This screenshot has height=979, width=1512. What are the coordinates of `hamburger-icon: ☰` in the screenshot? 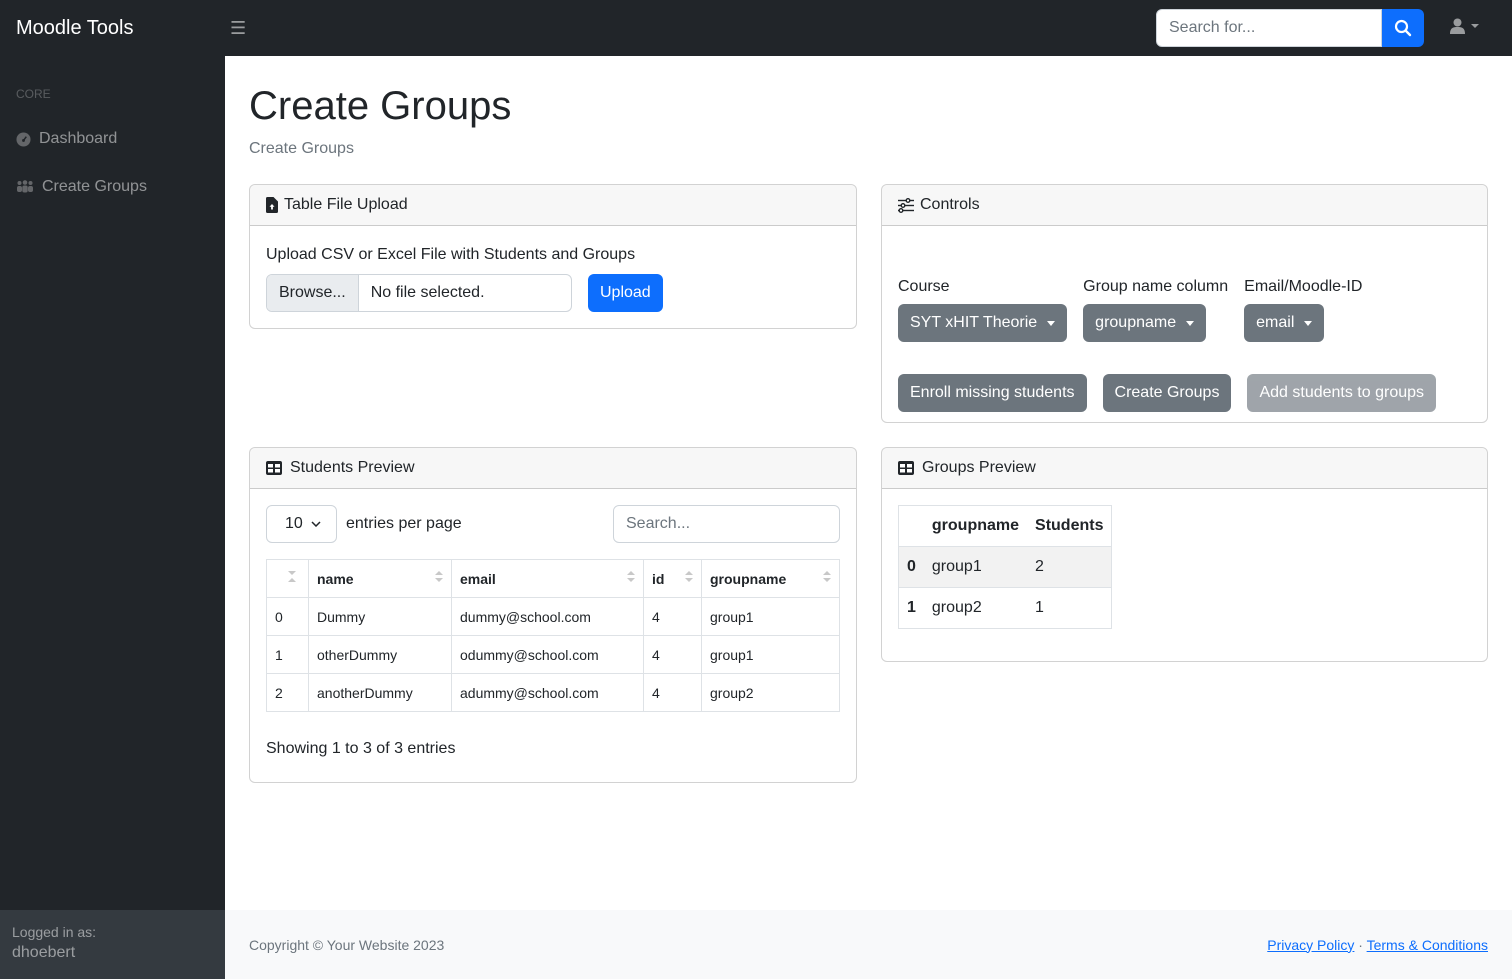 It's located at (238, 28).